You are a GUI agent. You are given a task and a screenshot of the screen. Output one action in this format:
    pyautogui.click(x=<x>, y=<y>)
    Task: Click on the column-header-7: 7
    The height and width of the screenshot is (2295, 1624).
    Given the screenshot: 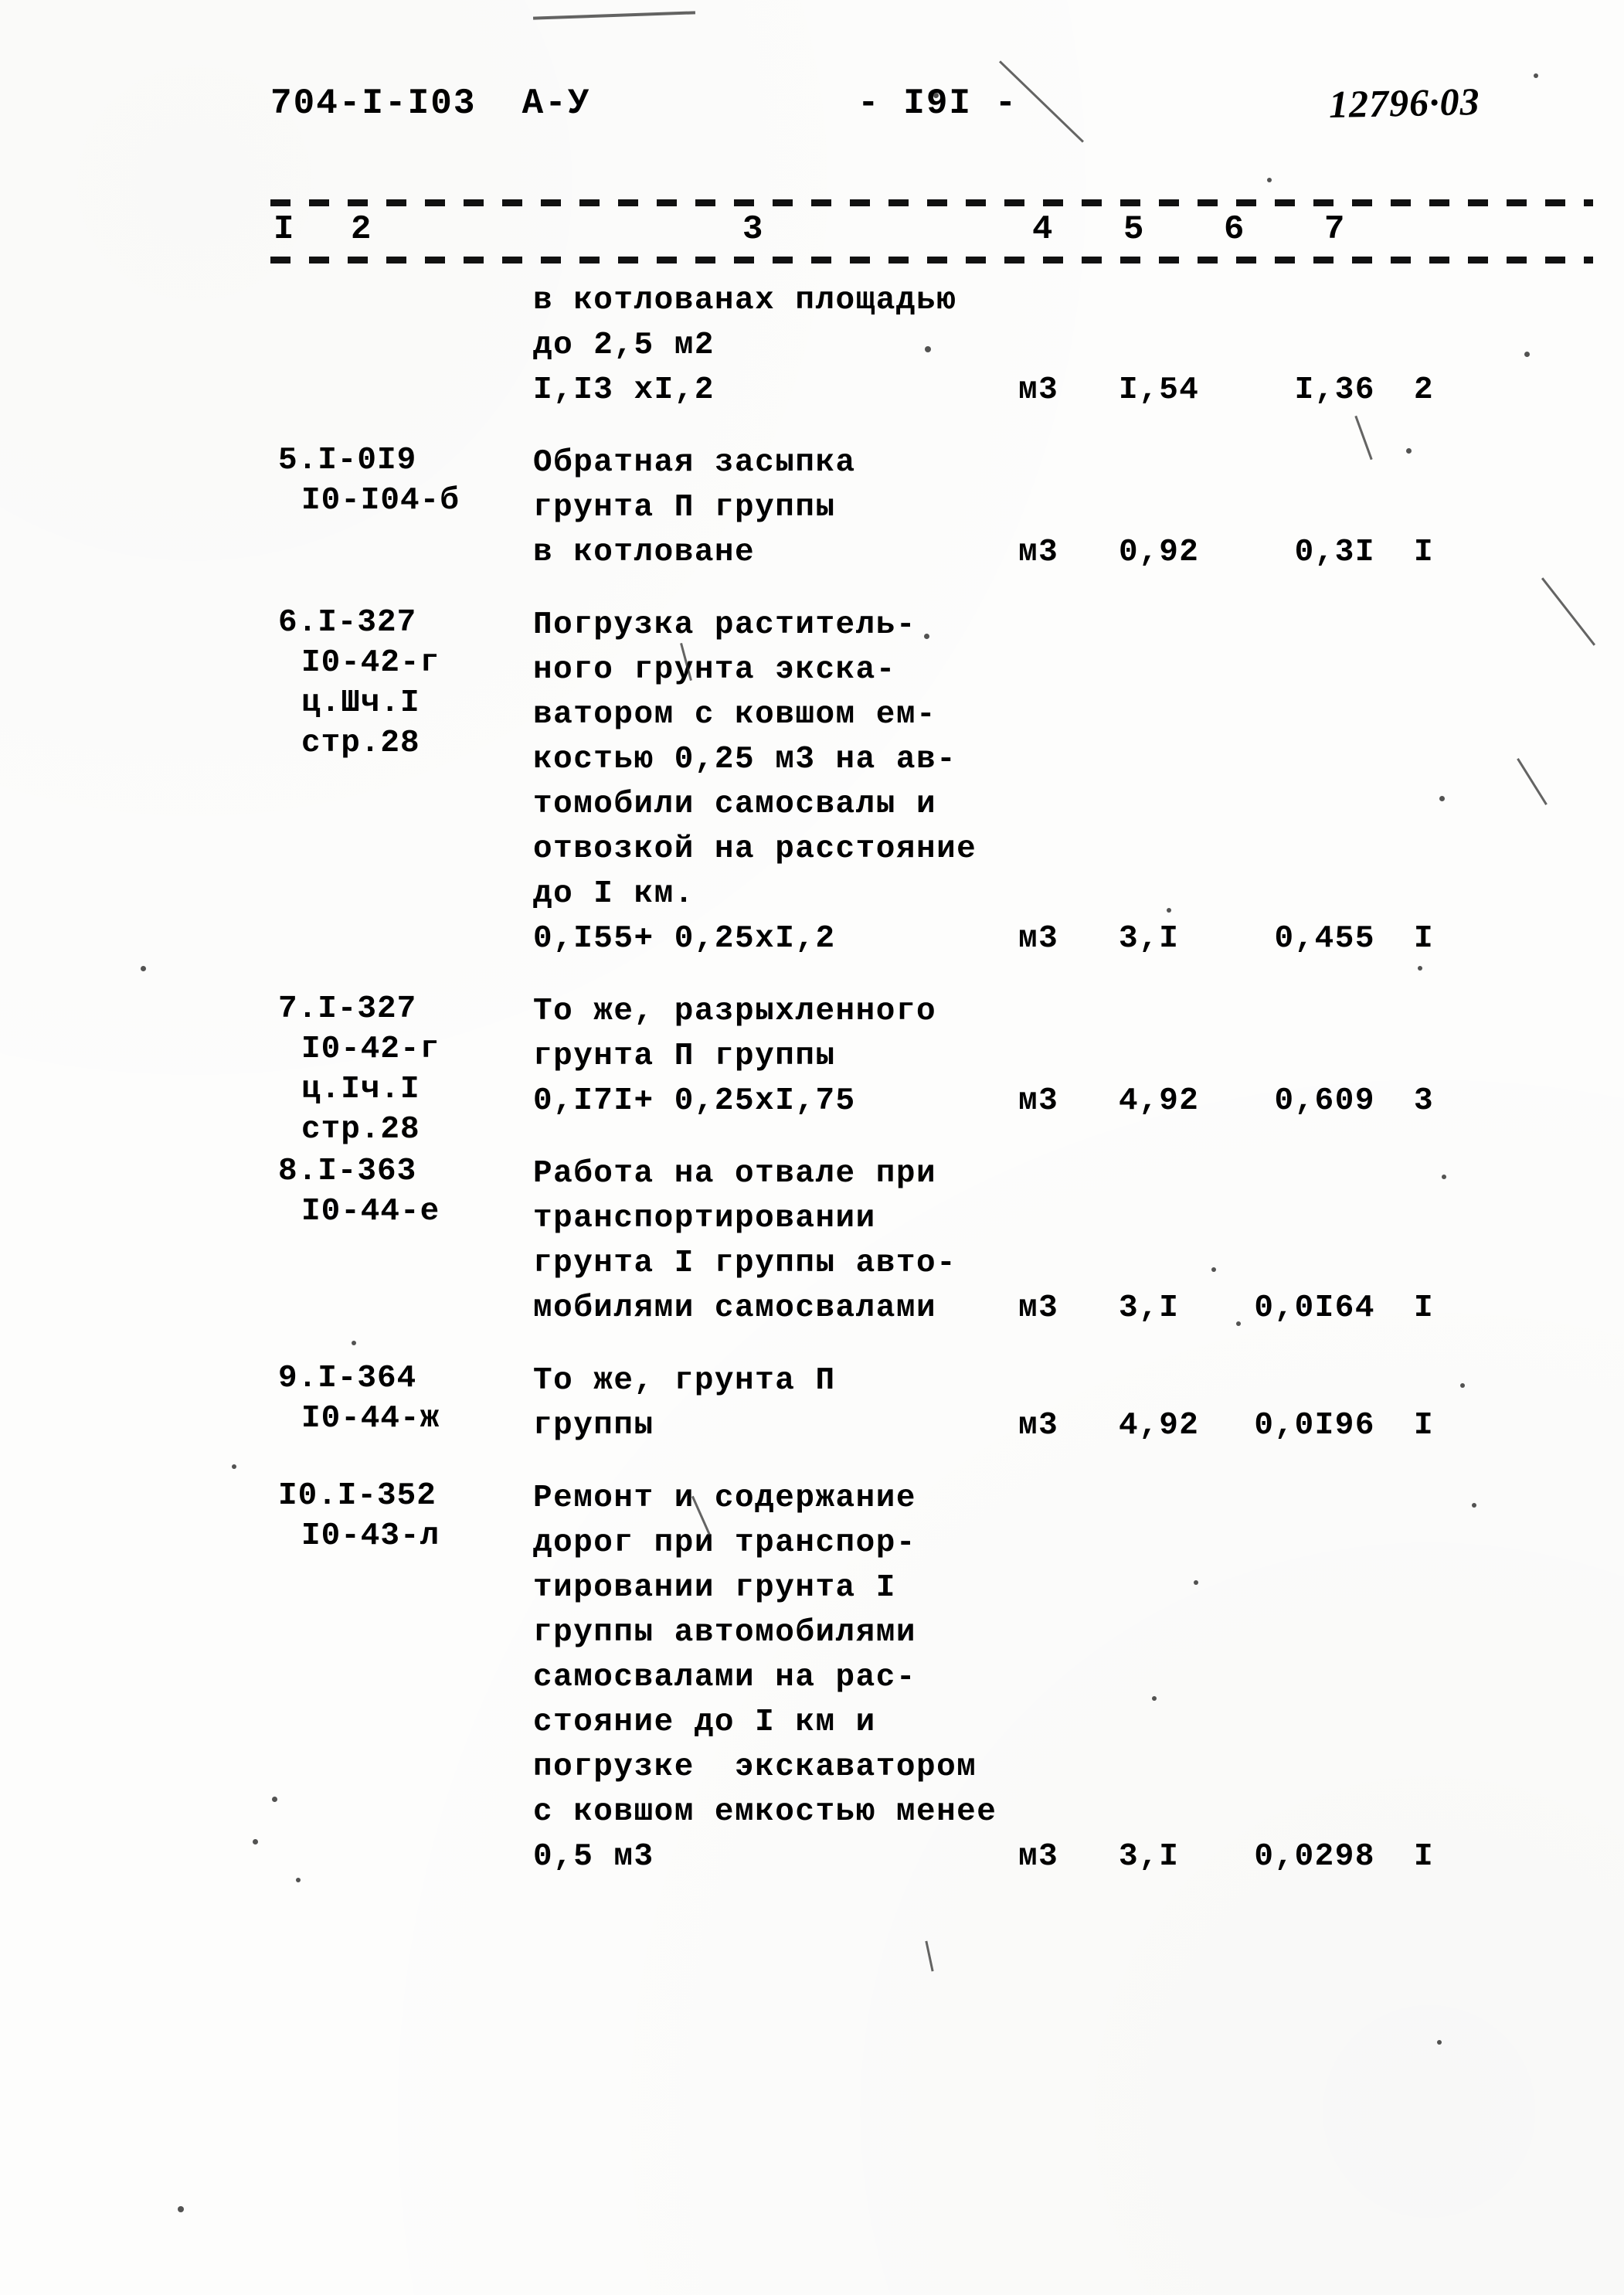 What is the action you would take?
    pyautogui.click(x=1335, y=229)
    